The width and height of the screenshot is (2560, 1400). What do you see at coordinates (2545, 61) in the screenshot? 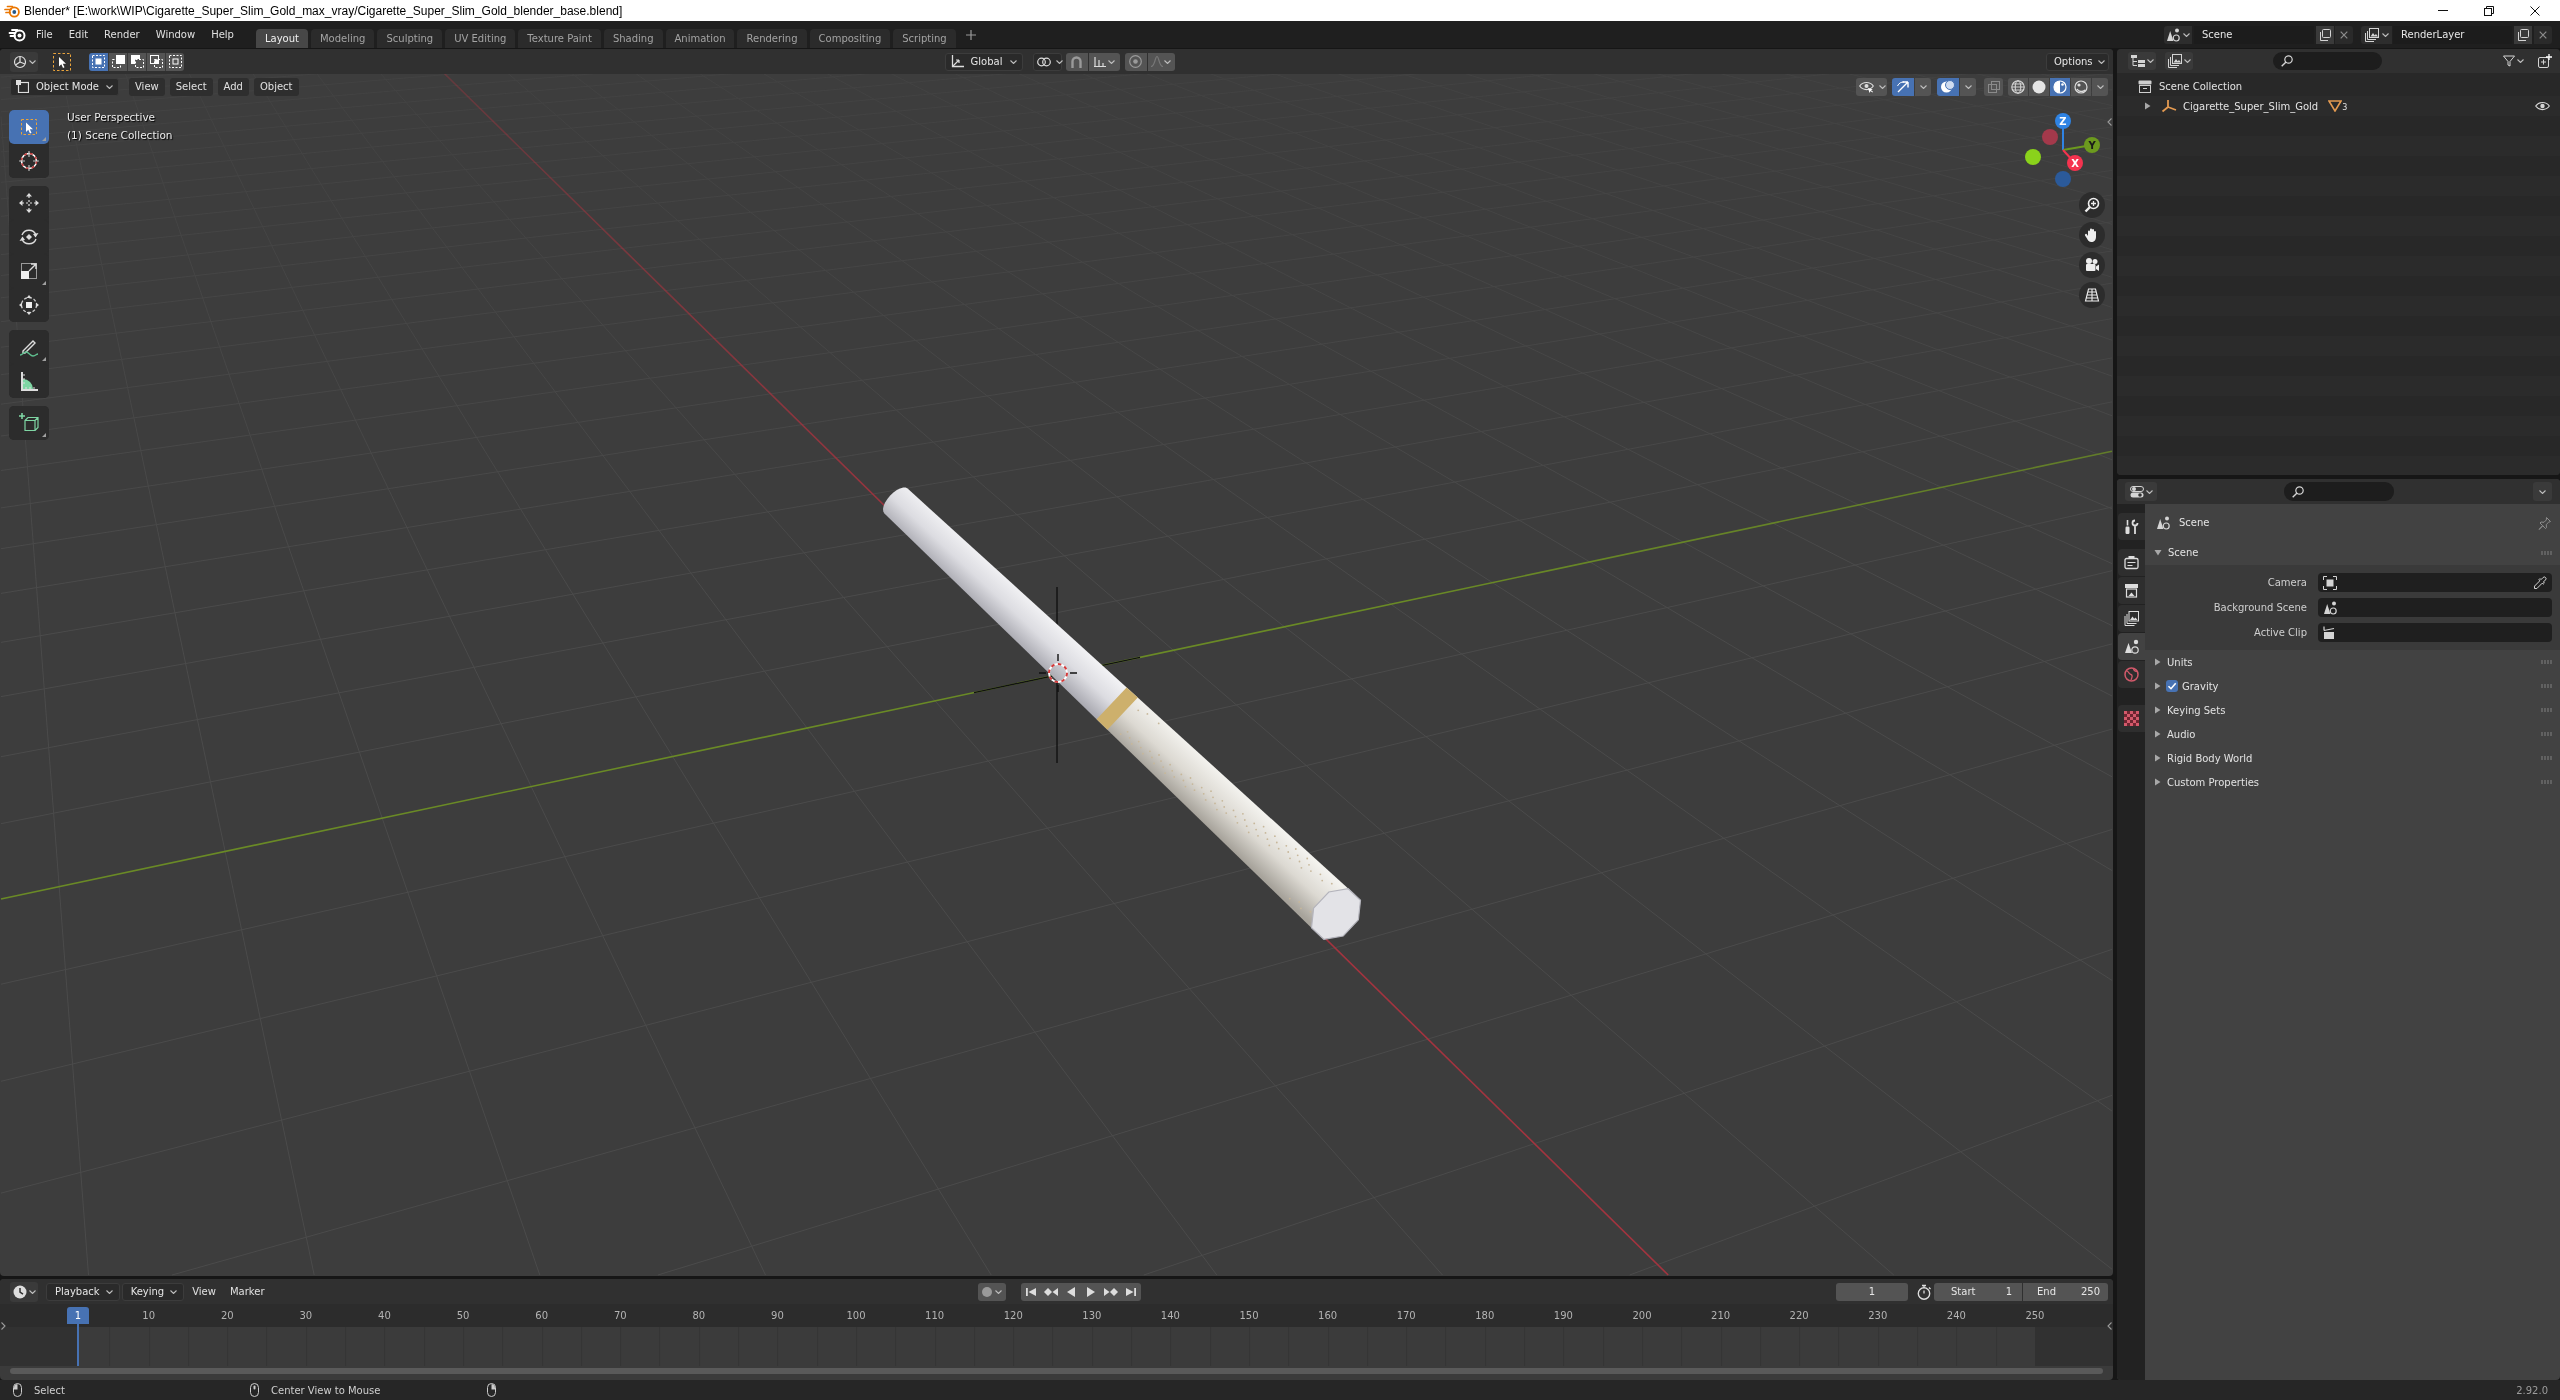
I see `box-plus-icon` at bounding box center [2545, 61].